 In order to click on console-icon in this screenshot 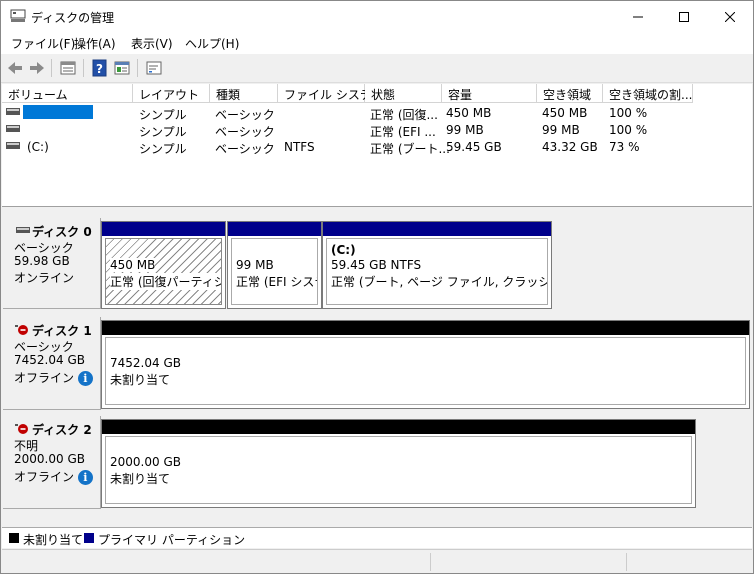, I will do `click(154, 68)`.